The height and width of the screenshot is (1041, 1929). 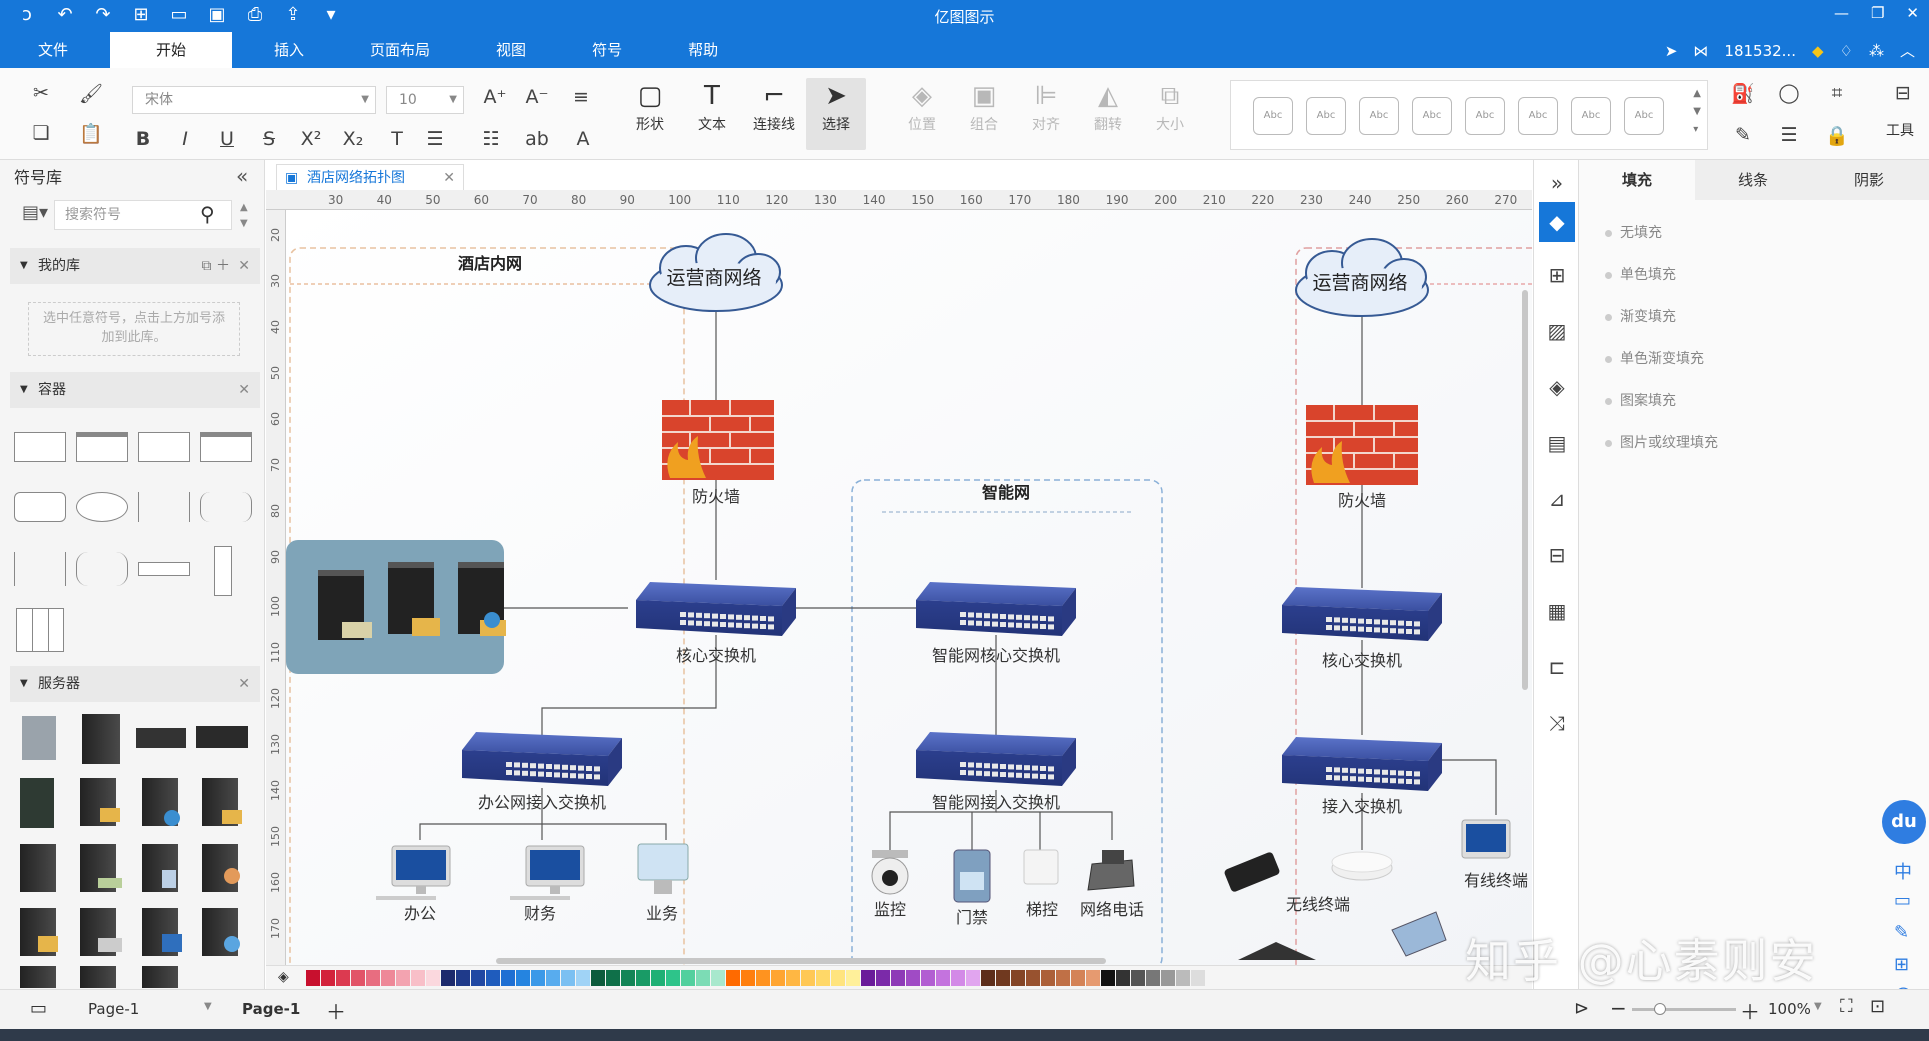 What do you see at coordinates (1557, 499) in the screenshot?
I see `chart-icon: ⊿` at bounding box center [1557, 499].